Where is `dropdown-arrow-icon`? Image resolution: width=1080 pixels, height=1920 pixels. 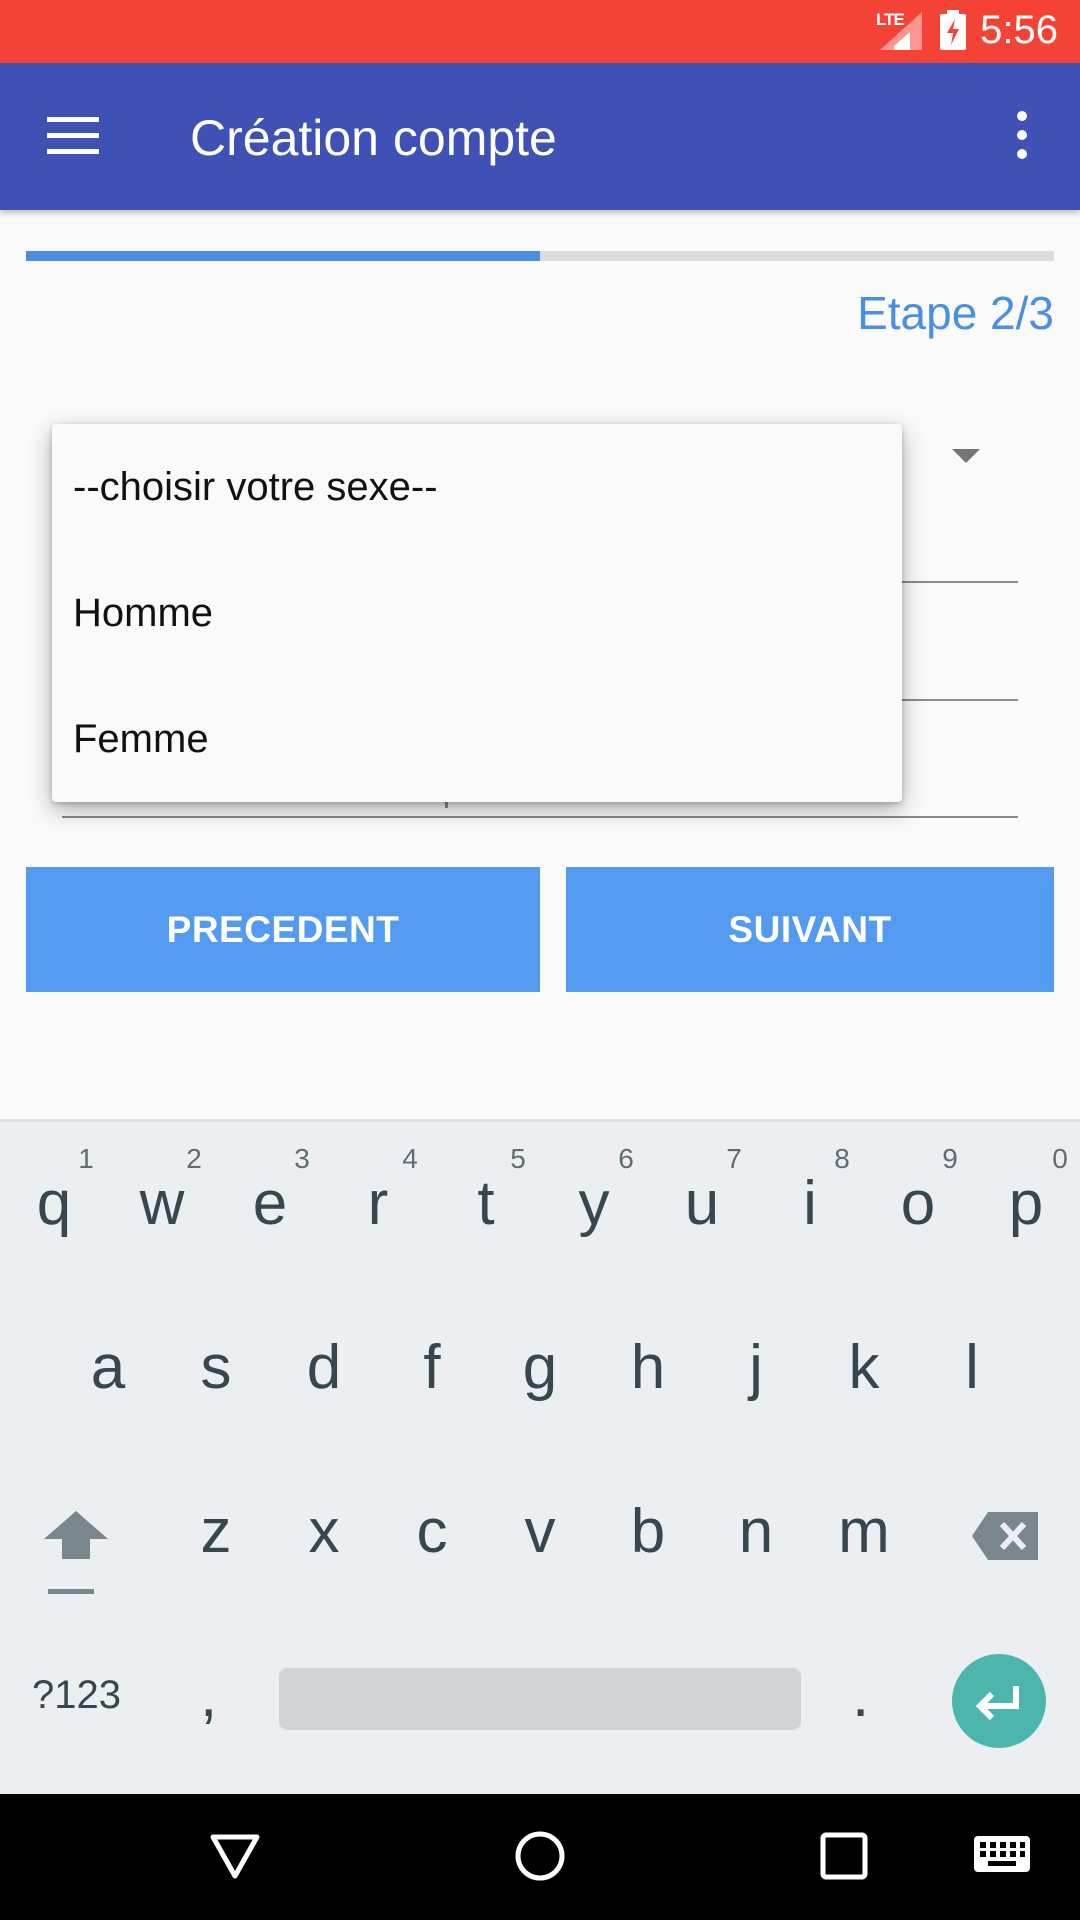
dropdown-arrow-icon is located at coordinates (966, 456).